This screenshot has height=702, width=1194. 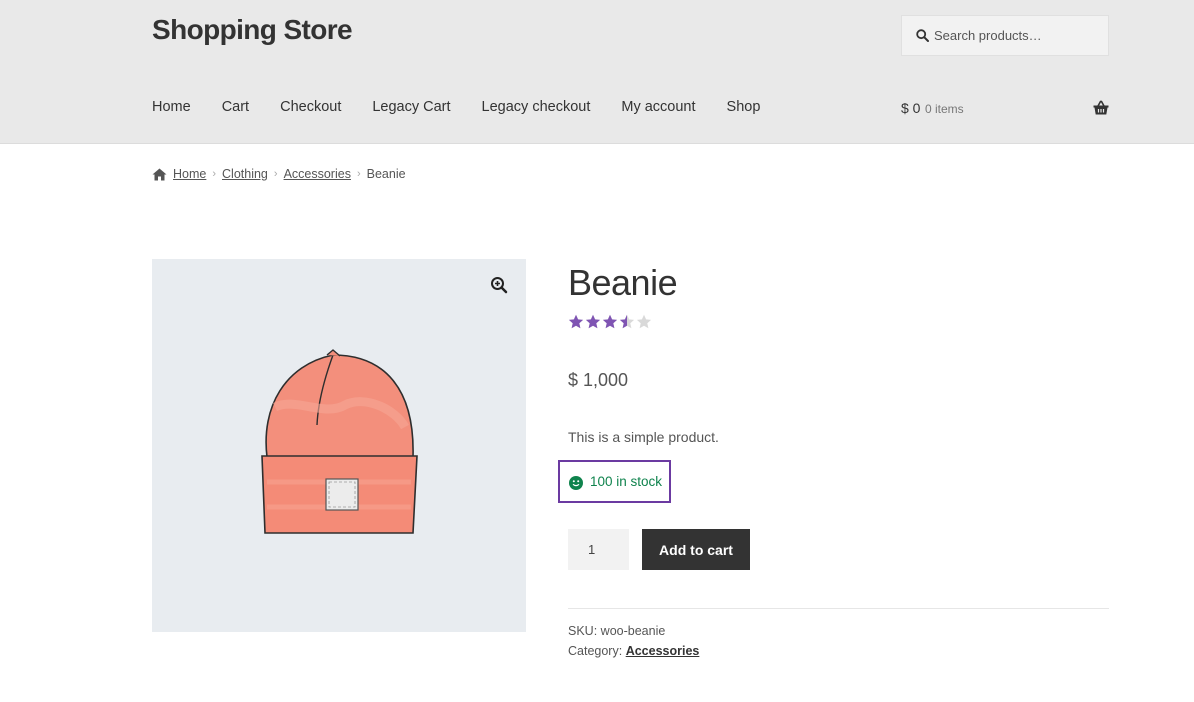 I want to click on star-rating, so click(x=610, y=322).